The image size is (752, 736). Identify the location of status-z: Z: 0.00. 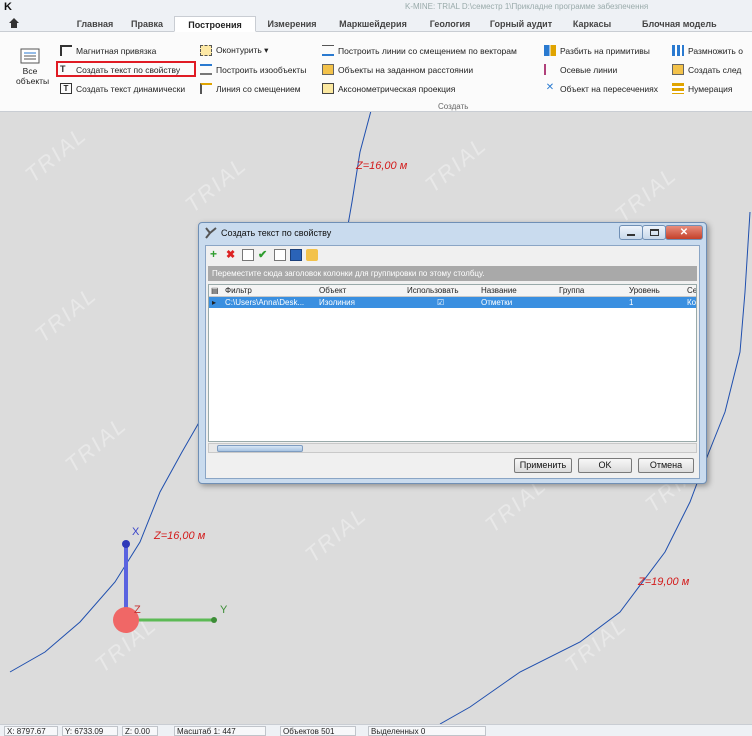
(140, 731).